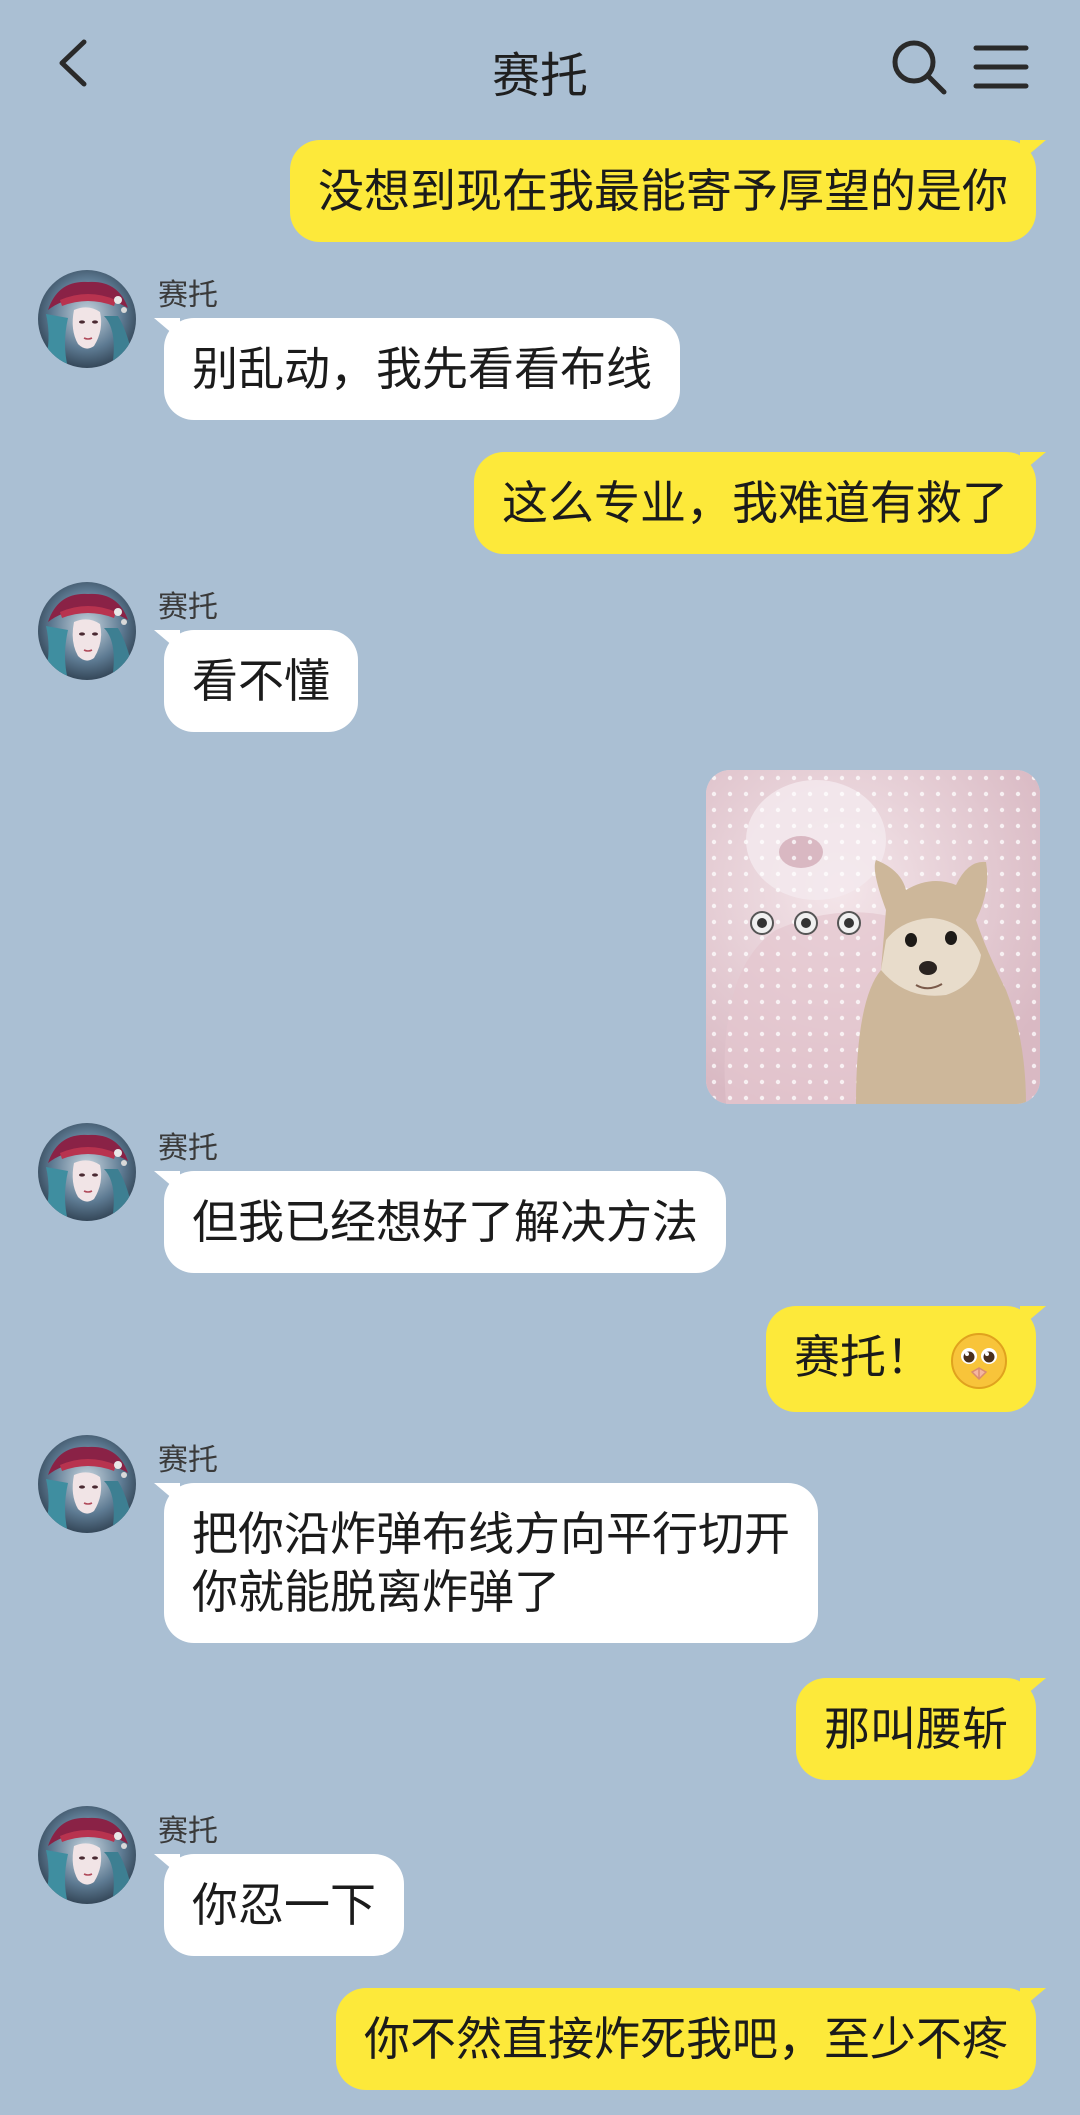 The width and height of the screenshot is (1080, 2115). I want to click on message-incoming: 赛托 把你沿炸弹布线方向平行切开 你就能脱离炸弹了, so click(538, 1550).